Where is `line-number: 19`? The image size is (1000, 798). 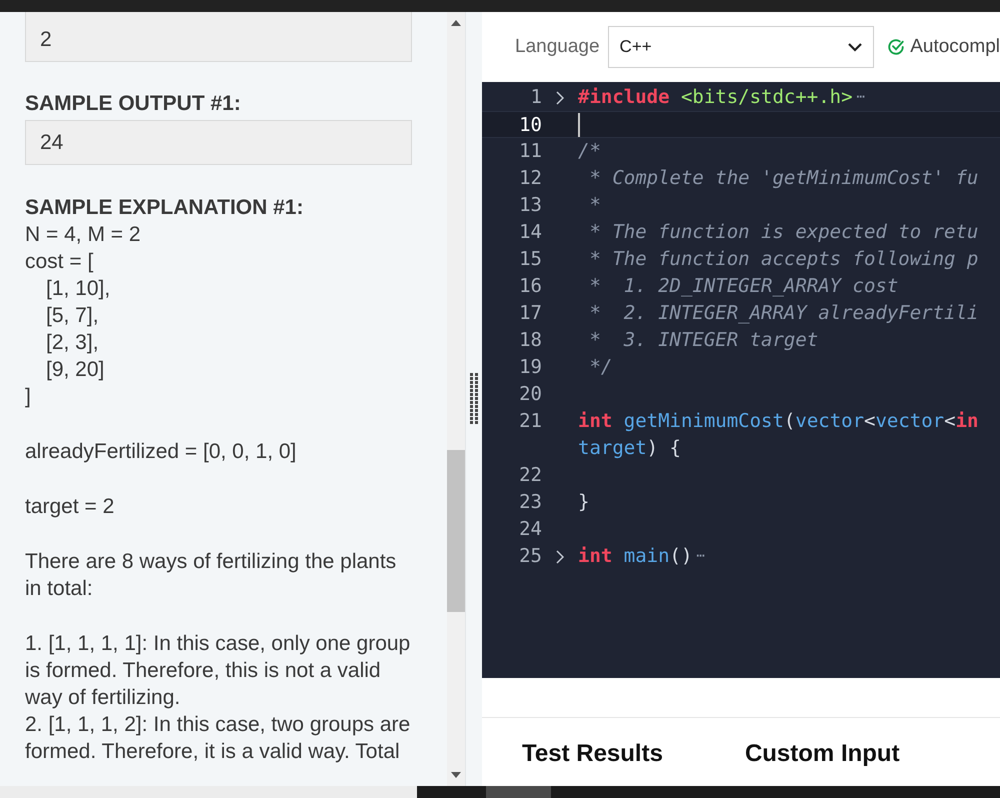 line-number: 19 is located at coordinates (530, 367).